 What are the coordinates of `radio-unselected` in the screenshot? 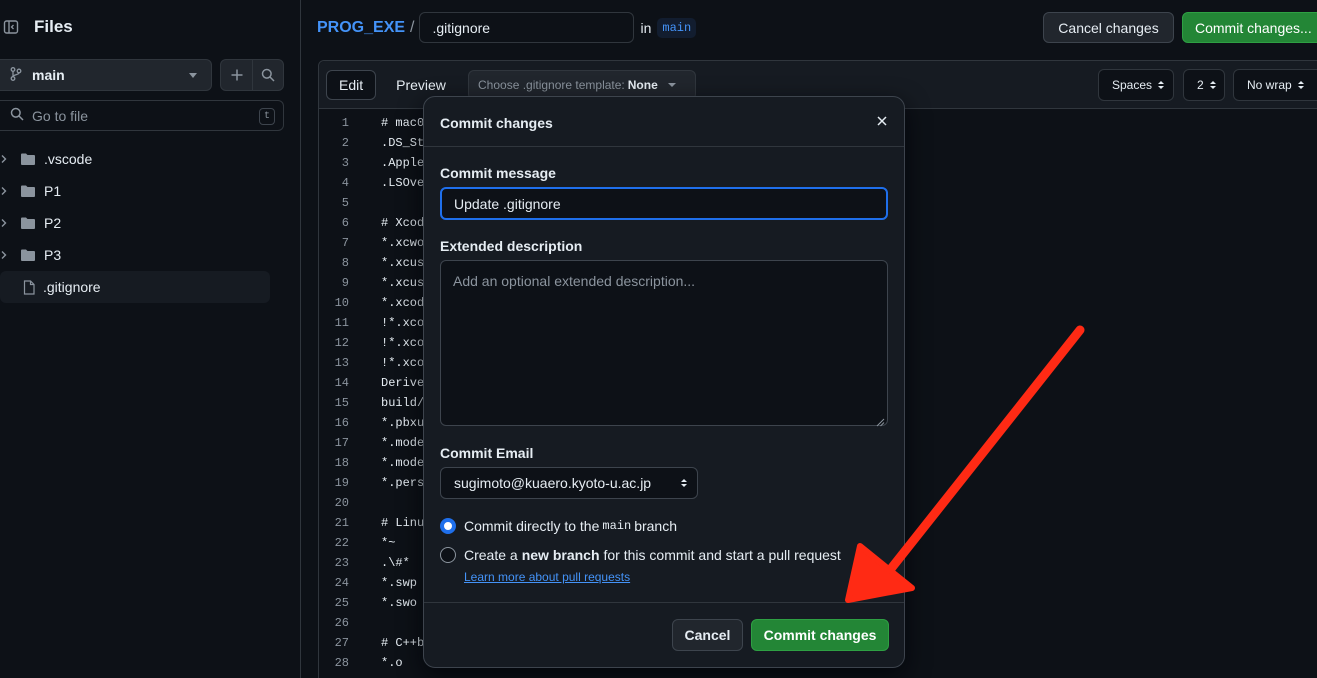 It's located at (448, 555).